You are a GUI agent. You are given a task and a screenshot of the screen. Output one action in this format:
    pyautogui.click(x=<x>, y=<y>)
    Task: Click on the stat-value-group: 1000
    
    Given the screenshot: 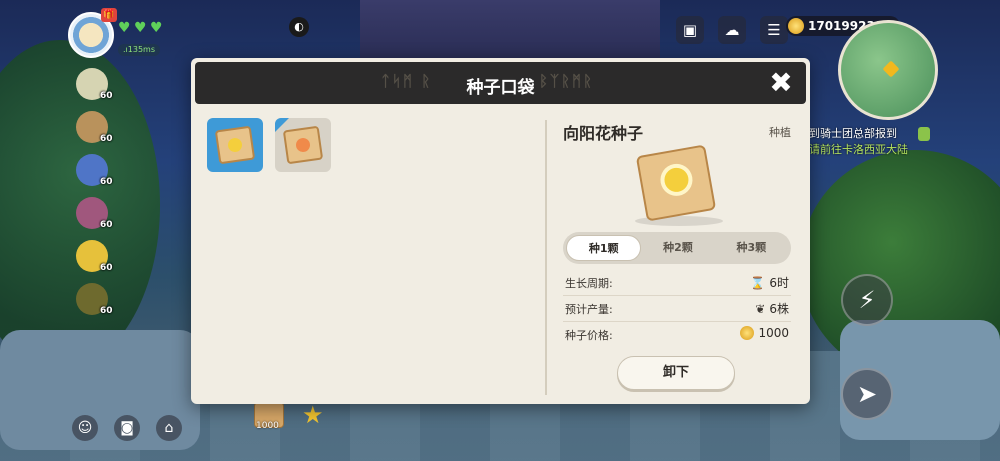 What is the action you would take?
    pyautogui.click(x=764, y=333)
    